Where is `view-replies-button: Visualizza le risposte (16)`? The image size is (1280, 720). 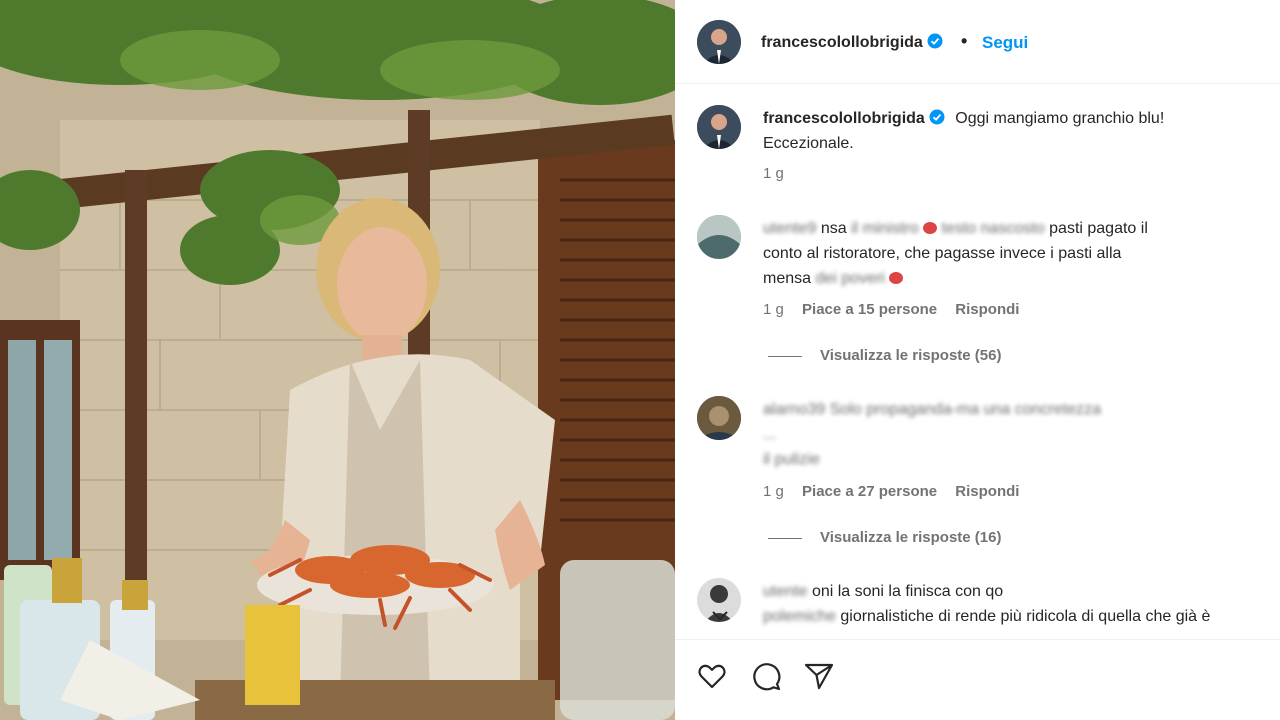
view-replies-button: Visualizza le risposte (16) is located at coordinates (884, 537).